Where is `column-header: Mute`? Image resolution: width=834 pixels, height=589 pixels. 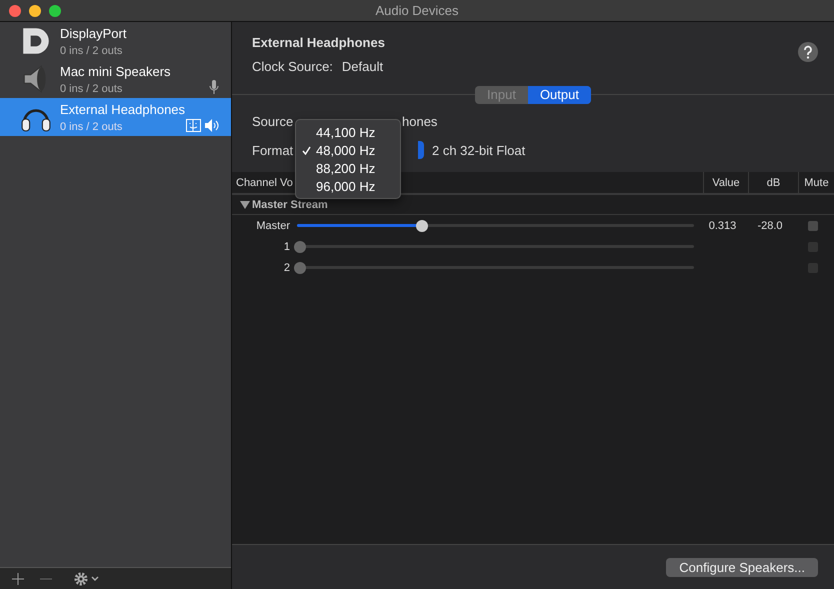
column-header: Mute is located at coordinates (816, 182).